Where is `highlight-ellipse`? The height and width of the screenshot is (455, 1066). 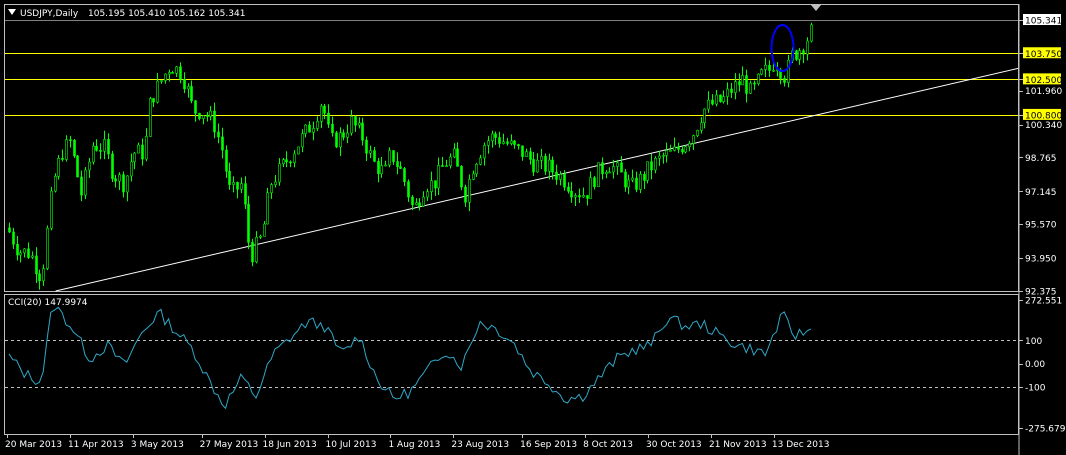 highlight-ellipse is located at coordinates (782, 48).